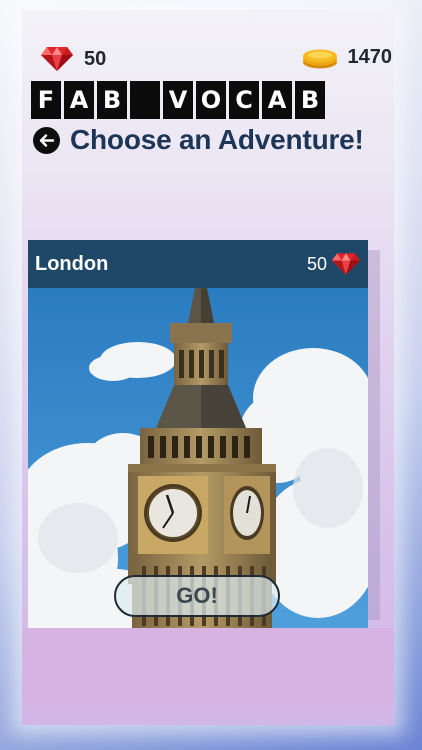 The image size is (422, 750). I want to click on logo-letter: F, so click(46, 100).